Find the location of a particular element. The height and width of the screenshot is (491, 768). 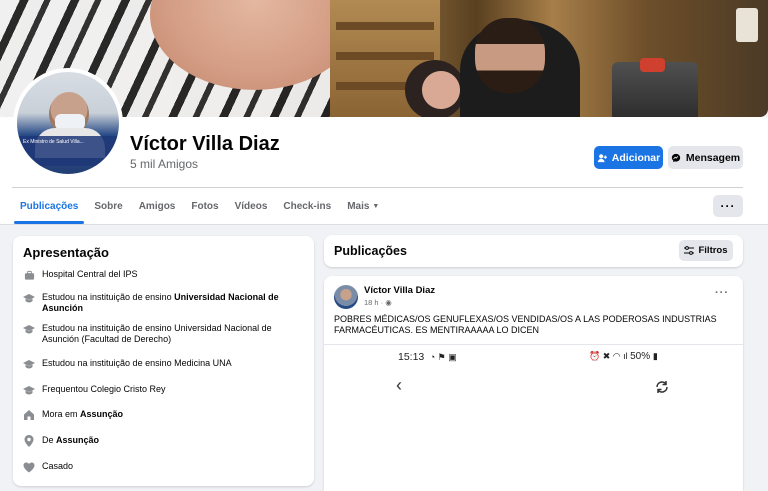

sliders-icon is located at coordinates (689, 250).